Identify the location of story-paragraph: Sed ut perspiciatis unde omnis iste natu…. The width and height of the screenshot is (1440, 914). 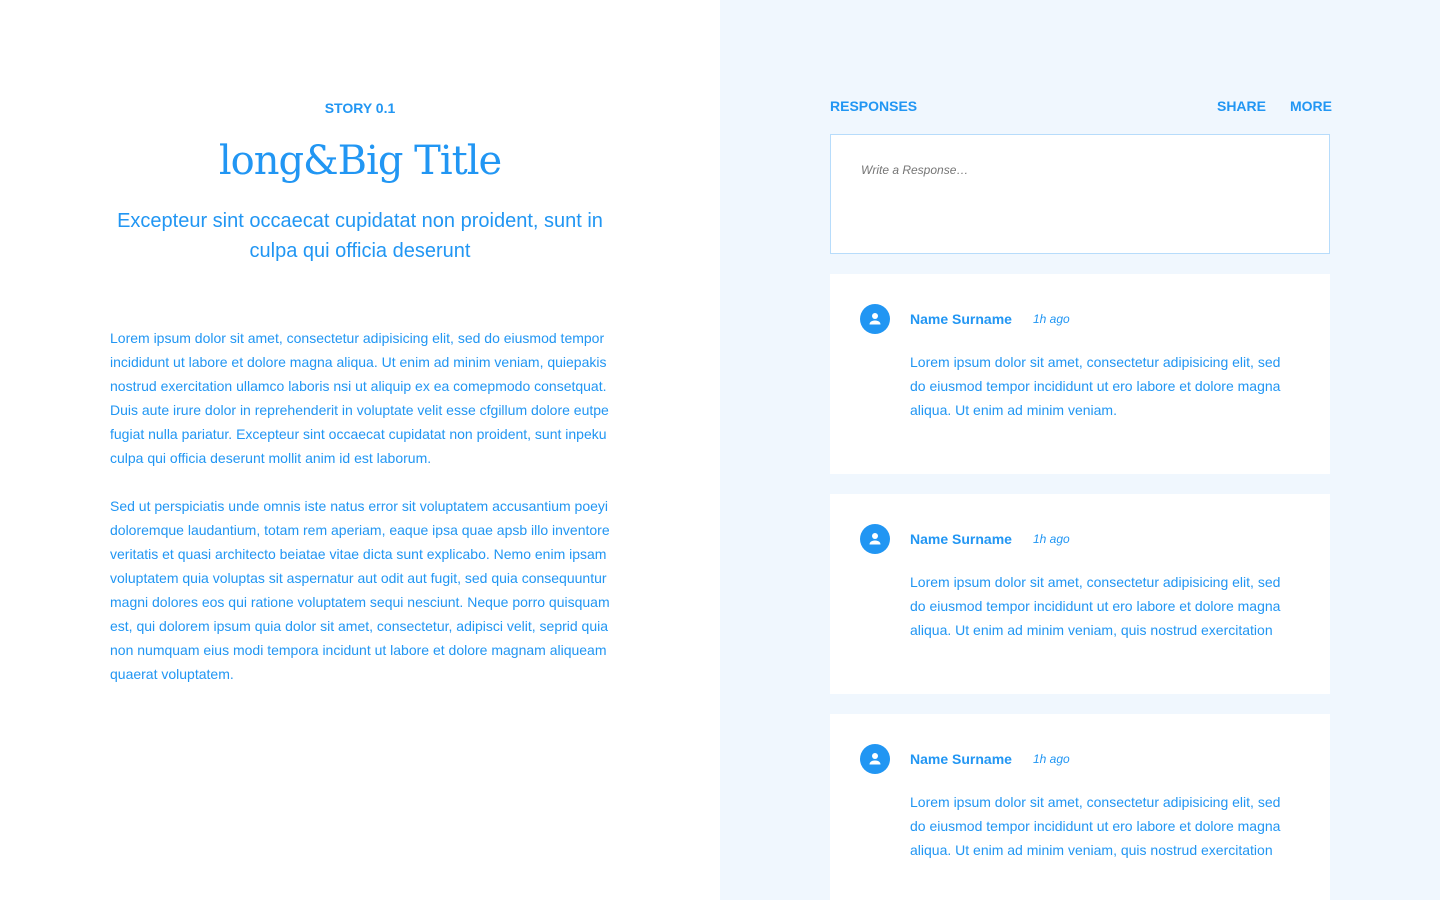
(360, 590).